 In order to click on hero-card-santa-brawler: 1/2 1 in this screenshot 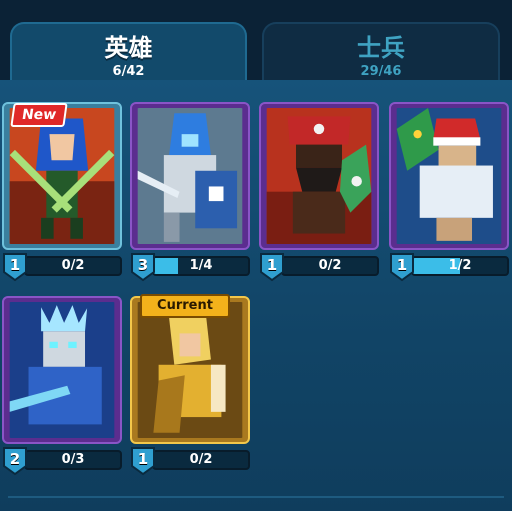, I will do `click(449, 192)`.